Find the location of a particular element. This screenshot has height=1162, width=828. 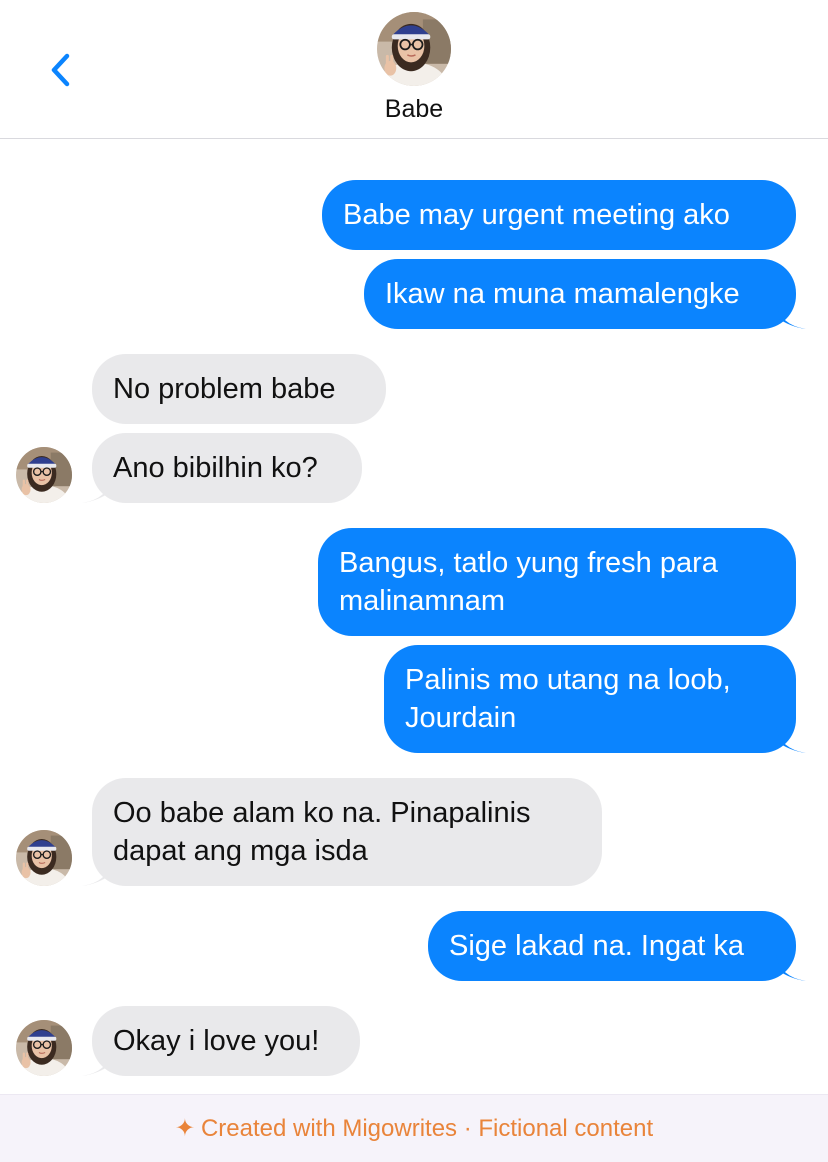

message-bubble-sent: Ikaw na muna mamalengke is located at coordinates (580, 294).